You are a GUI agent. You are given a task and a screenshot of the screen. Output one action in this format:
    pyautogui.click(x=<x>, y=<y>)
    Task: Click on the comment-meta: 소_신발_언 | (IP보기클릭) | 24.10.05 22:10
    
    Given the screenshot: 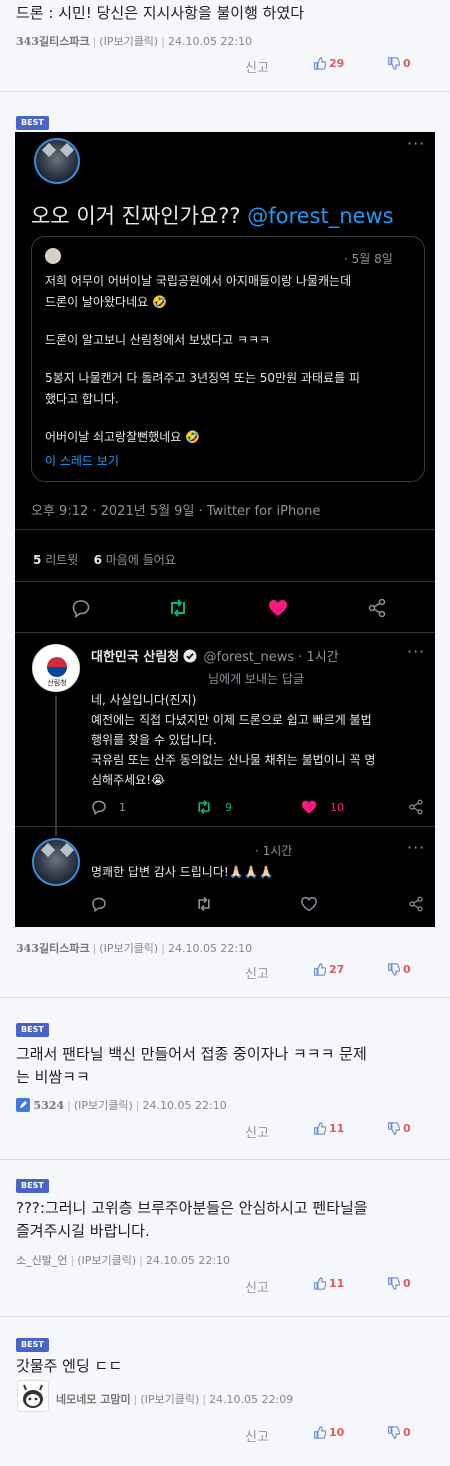 What is the action you would take?
    pyautogui.click(x=123, y=1260)
    